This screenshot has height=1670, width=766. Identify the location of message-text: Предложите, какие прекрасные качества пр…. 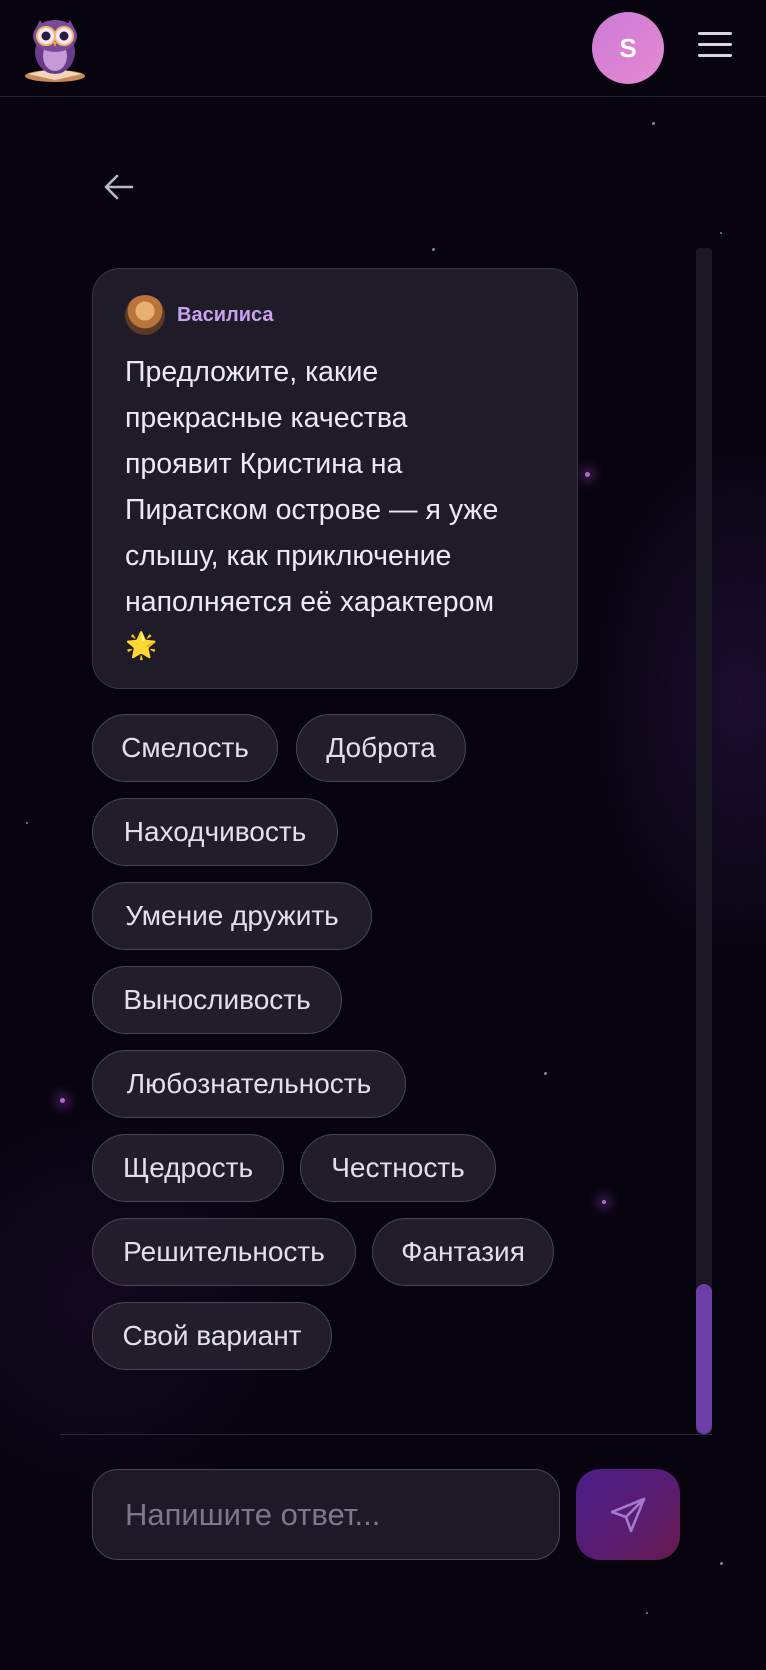
(335, 507).